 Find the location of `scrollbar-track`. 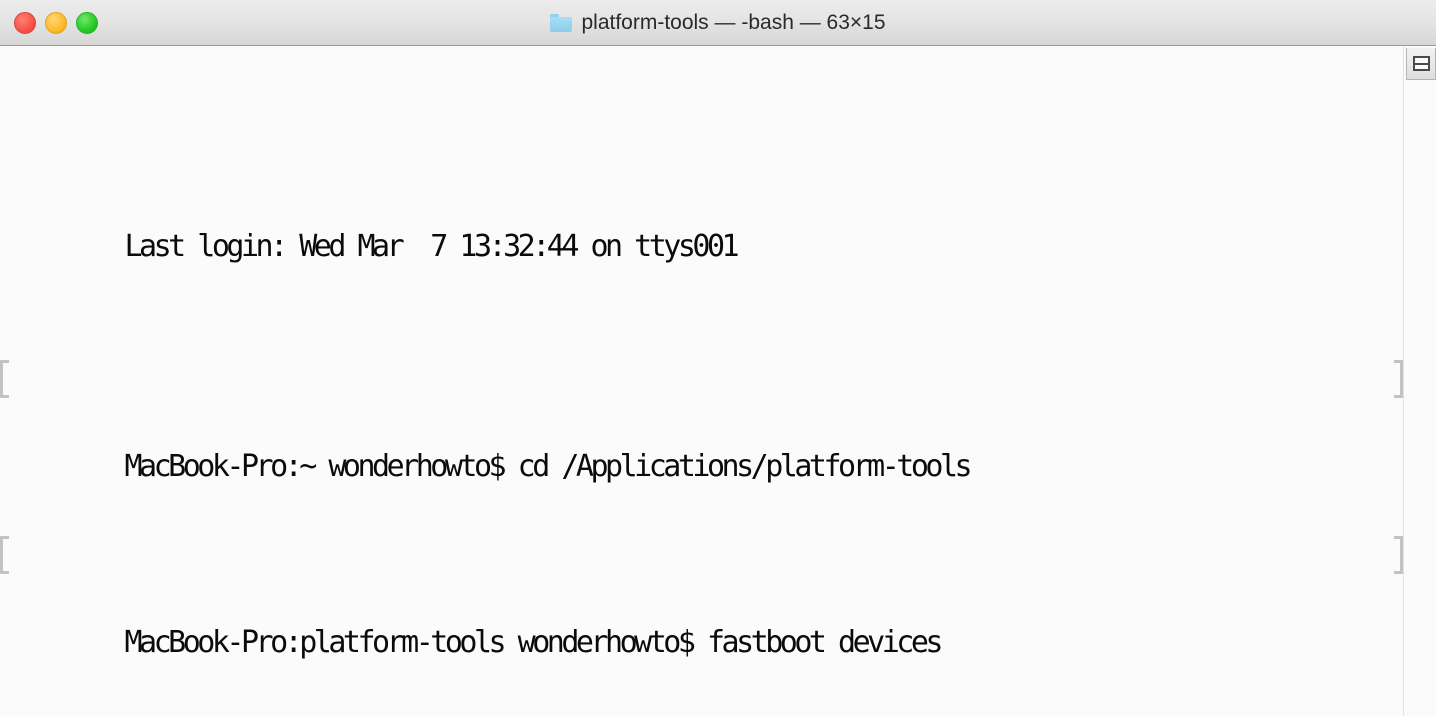

scrollbar-track is located at coordinates (1421, 399).